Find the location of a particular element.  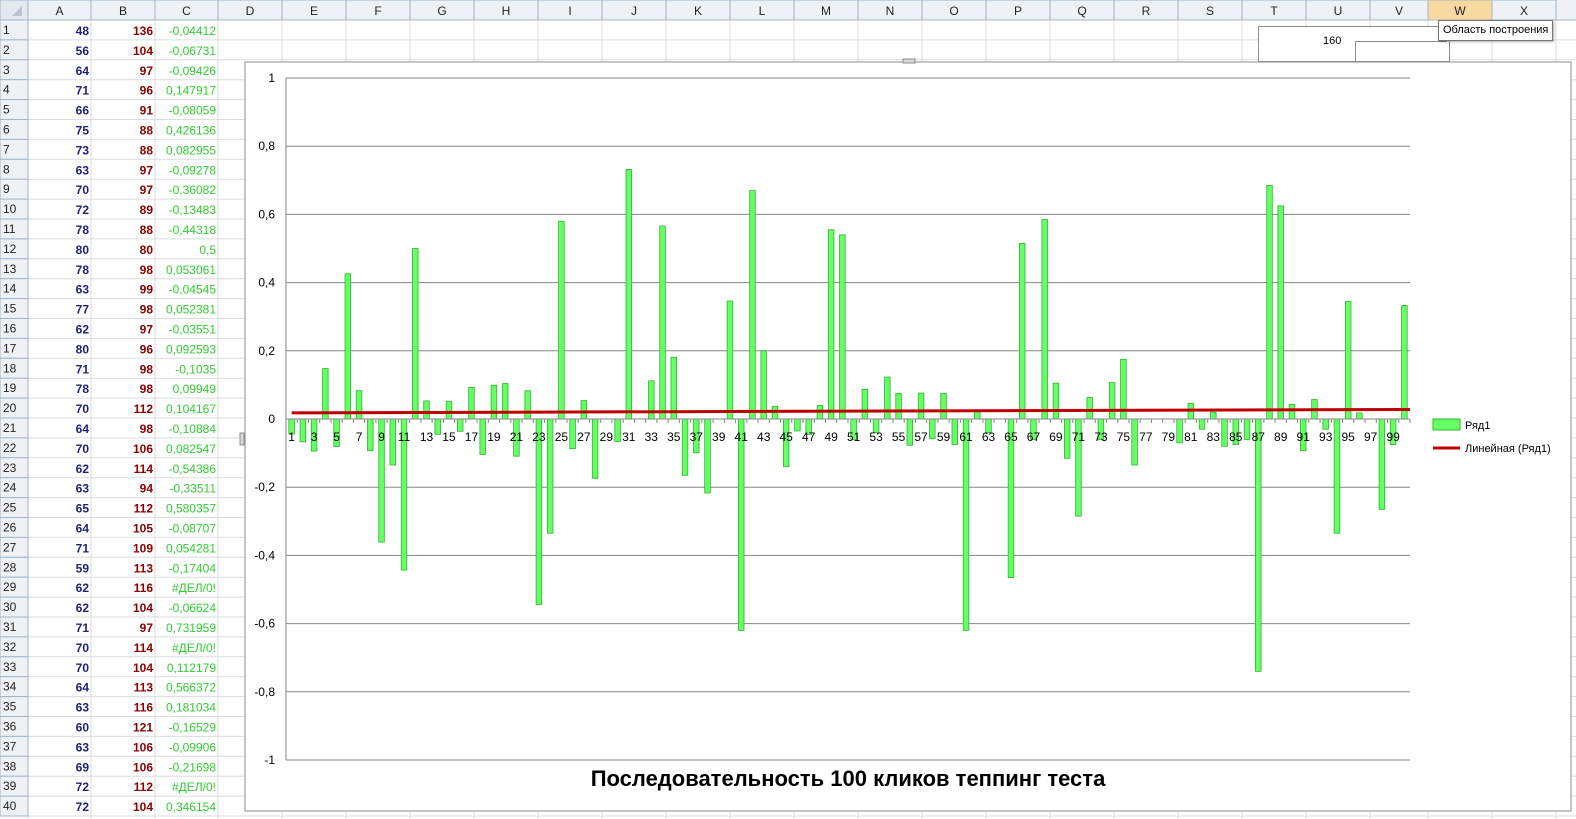

cell-c: 0,082547 is located at coordinates (191, 449).